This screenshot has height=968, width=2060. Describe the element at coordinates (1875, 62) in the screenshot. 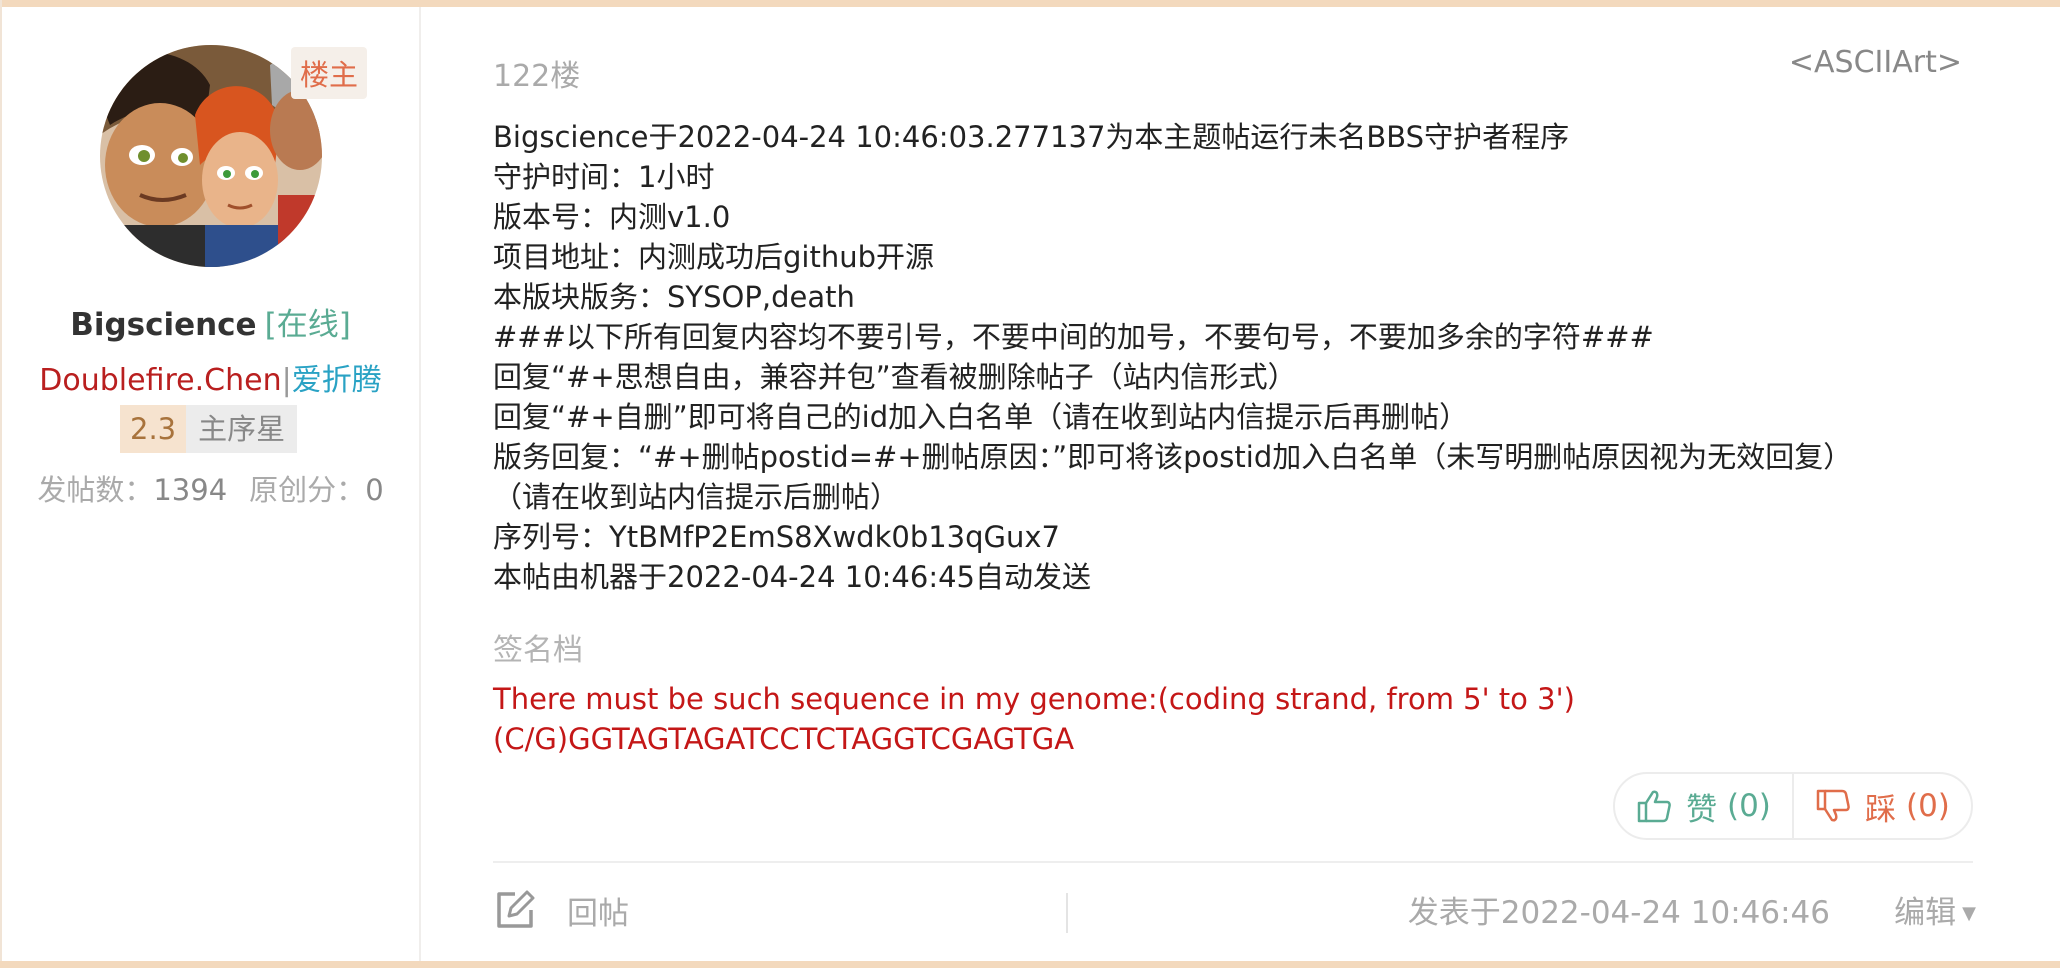

I see `ascii-art-link: <ASCIIArt>` at that location.